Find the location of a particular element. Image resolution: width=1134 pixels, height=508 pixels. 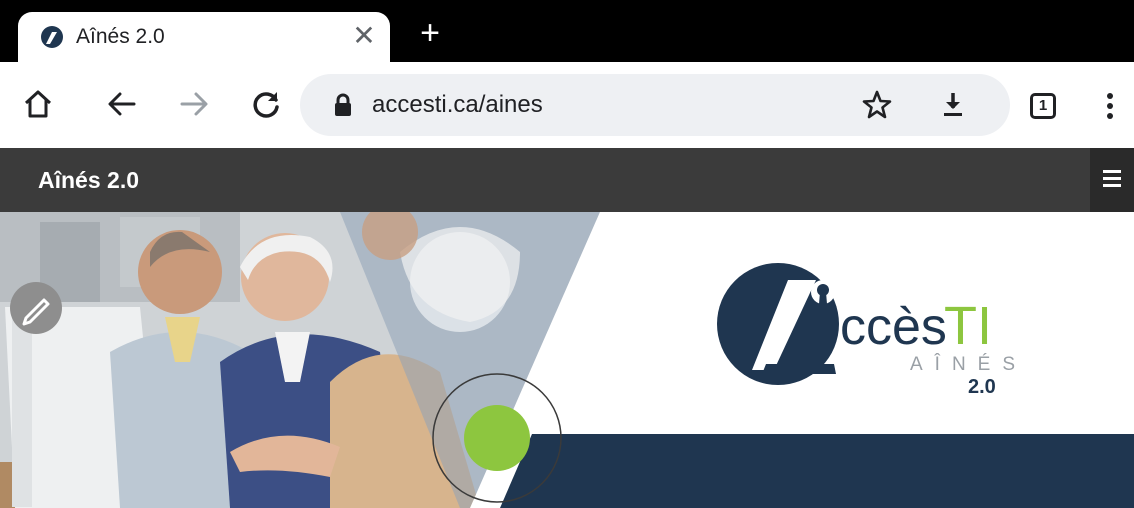

reload-button is located at coordinates (266, 104).